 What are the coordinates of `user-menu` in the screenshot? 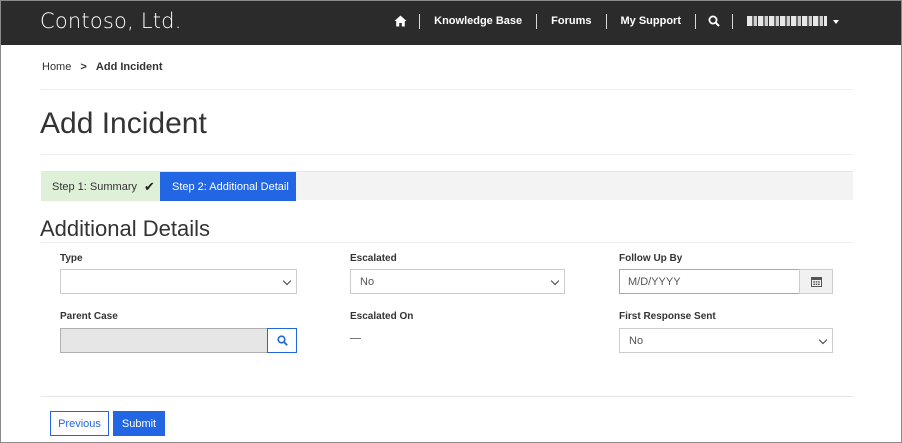 It's located at (793, 21).